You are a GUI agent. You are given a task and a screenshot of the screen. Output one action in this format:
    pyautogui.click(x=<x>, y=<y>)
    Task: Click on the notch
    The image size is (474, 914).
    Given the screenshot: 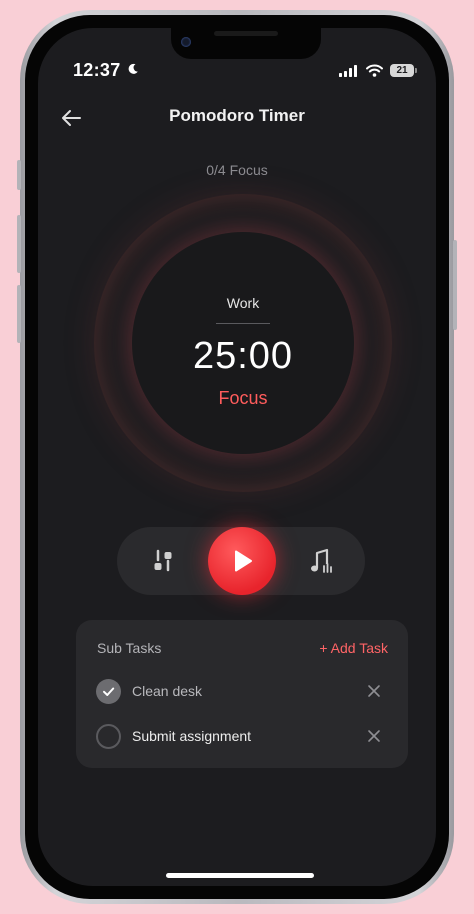 What is the action you would take?
    pyautogui.click(x=246, y=43)
    